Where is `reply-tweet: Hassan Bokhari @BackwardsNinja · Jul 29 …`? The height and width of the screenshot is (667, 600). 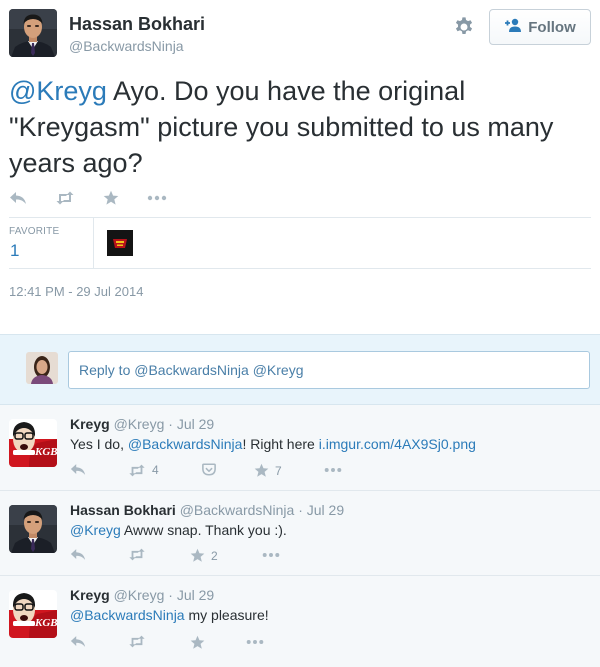
reply-tweet: Hassan Bokhari @BackwardsNinja · Jul 29 … is located at coordinates (300, 533).